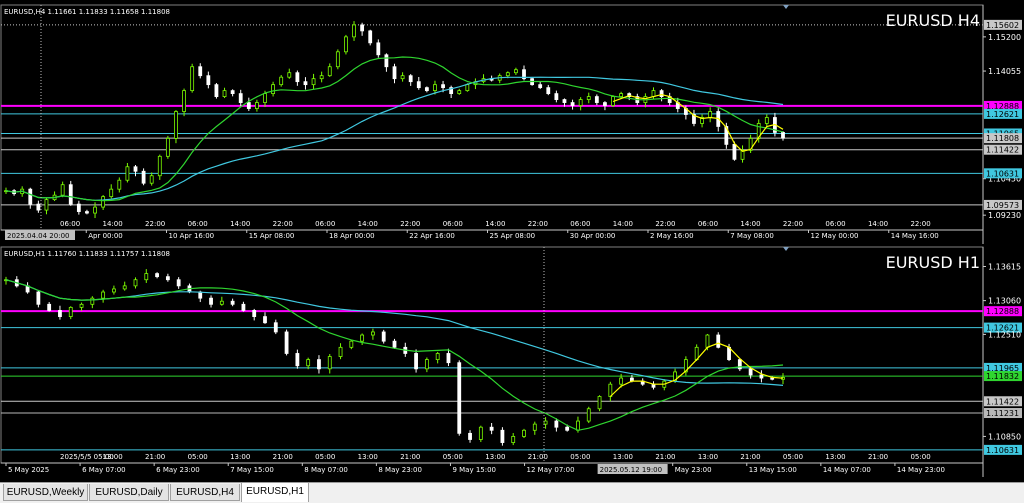 The image size is (1024, 503). What do you see at coordinates (272, 236) in the screenshot?
I see `x-tick-label: 15 Apr 08:00` at bounding box center [272, 236].